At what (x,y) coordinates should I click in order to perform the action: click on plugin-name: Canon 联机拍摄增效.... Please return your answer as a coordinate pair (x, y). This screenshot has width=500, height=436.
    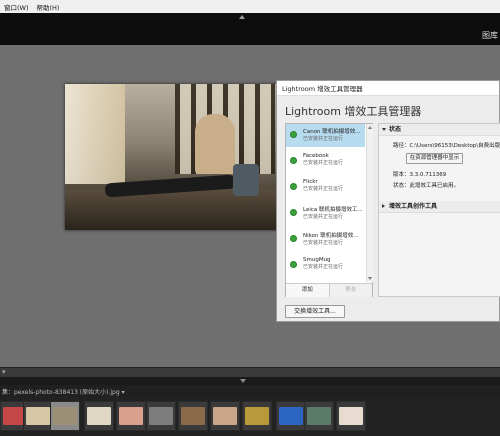
    Looking at the image, I should click on (332, 132).